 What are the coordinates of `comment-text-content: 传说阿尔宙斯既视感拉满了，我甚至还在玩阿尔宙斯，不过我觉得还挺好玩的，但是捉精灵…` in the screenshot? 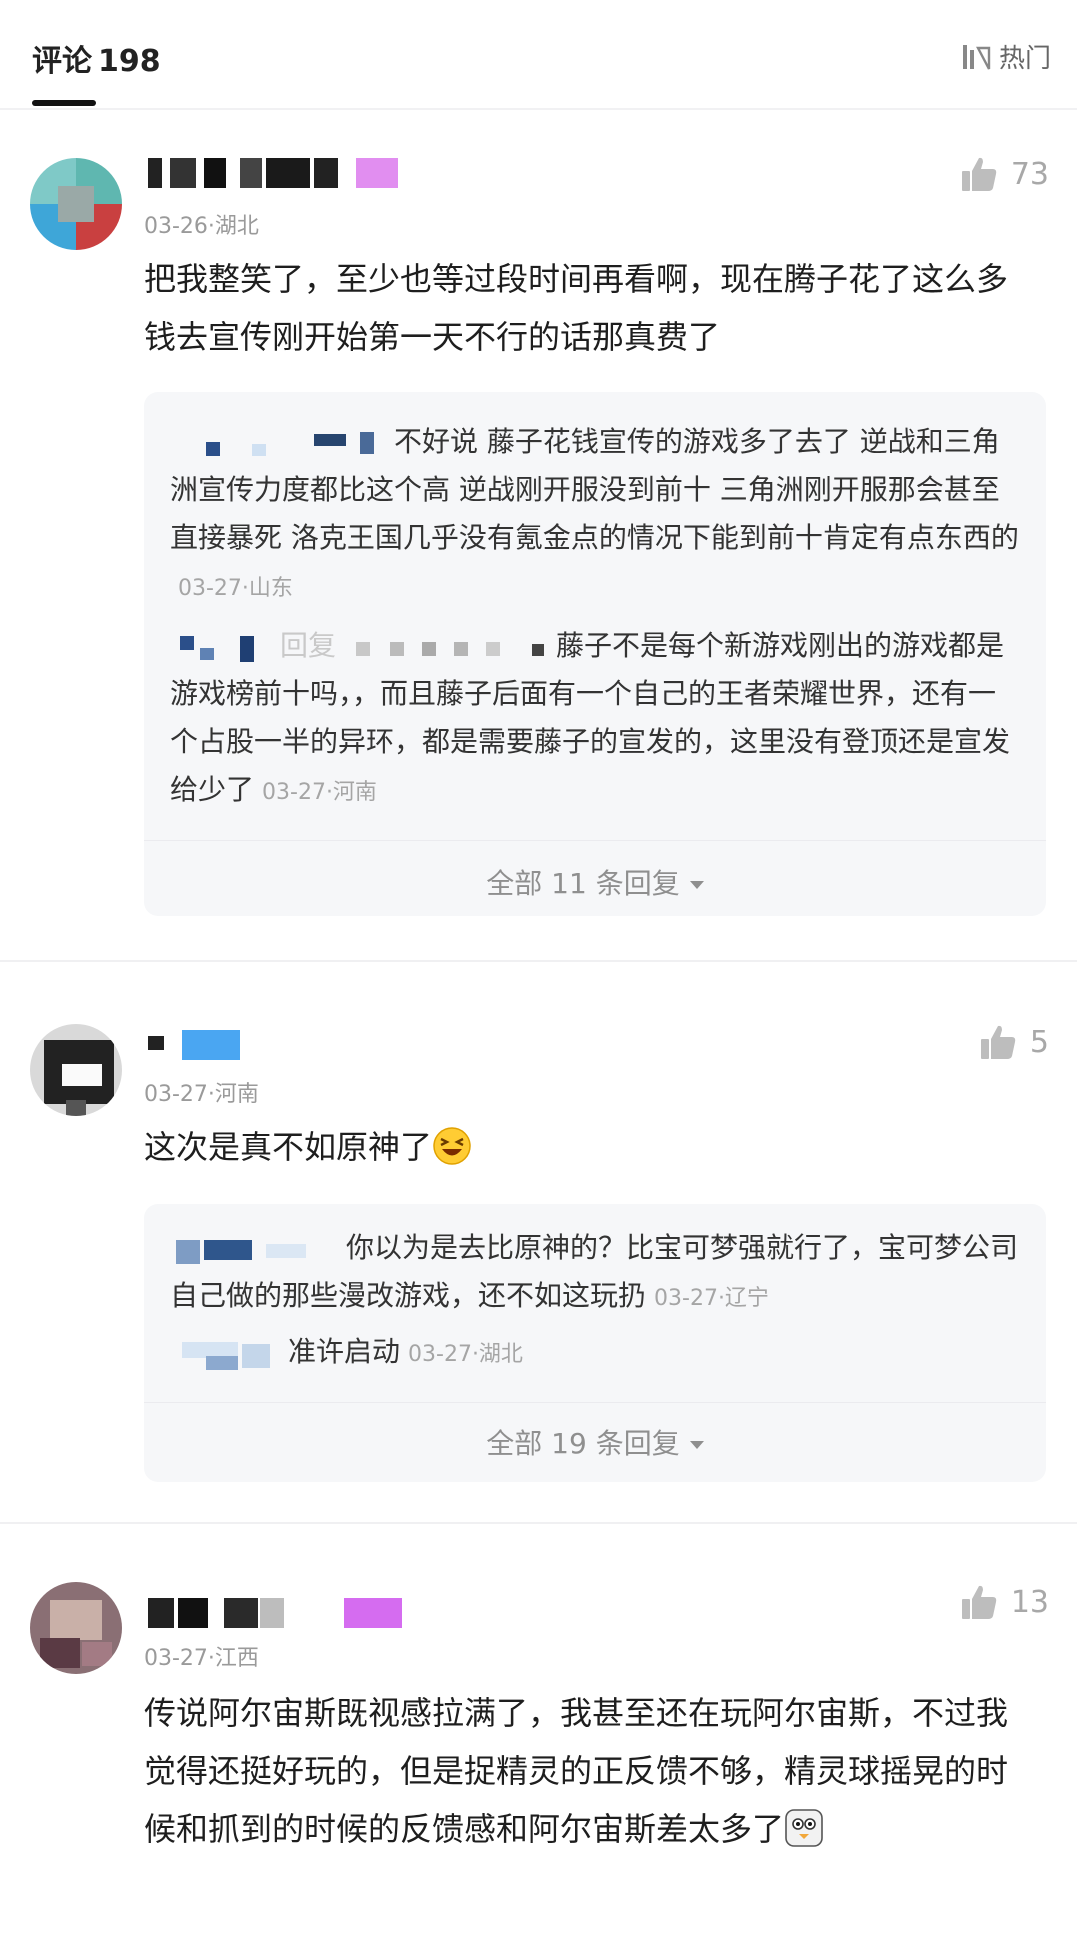 It's located at (576, 1771).